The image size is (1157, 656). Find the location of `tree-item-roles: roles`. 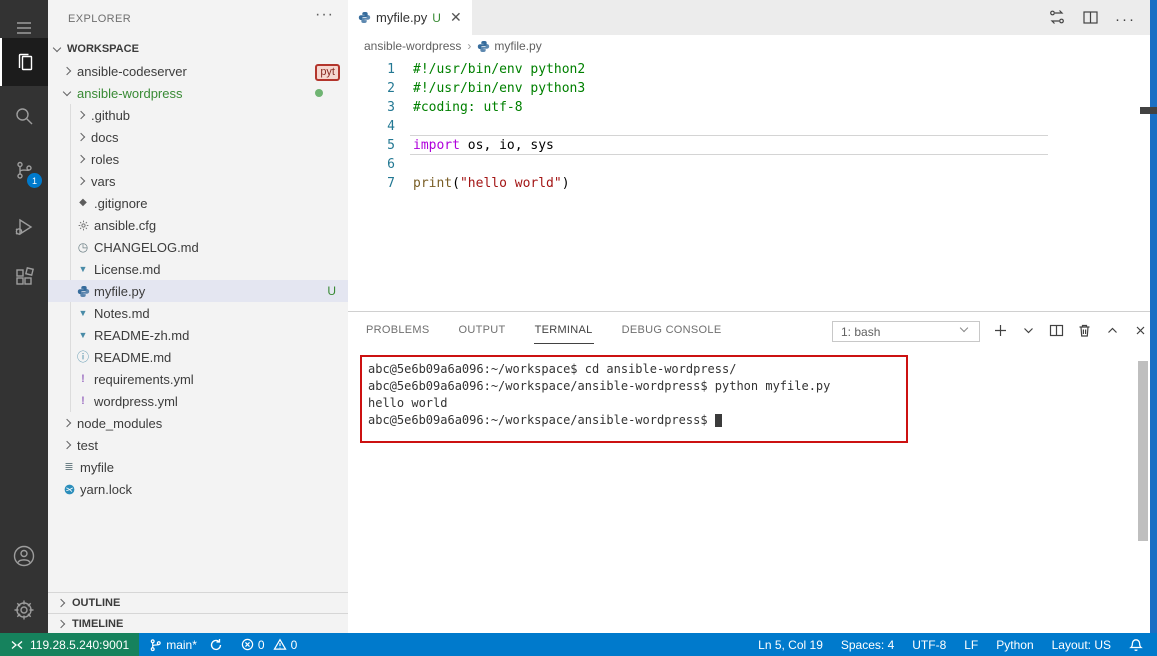

tree-item-roles: roles is located at coordinates (198, 159).